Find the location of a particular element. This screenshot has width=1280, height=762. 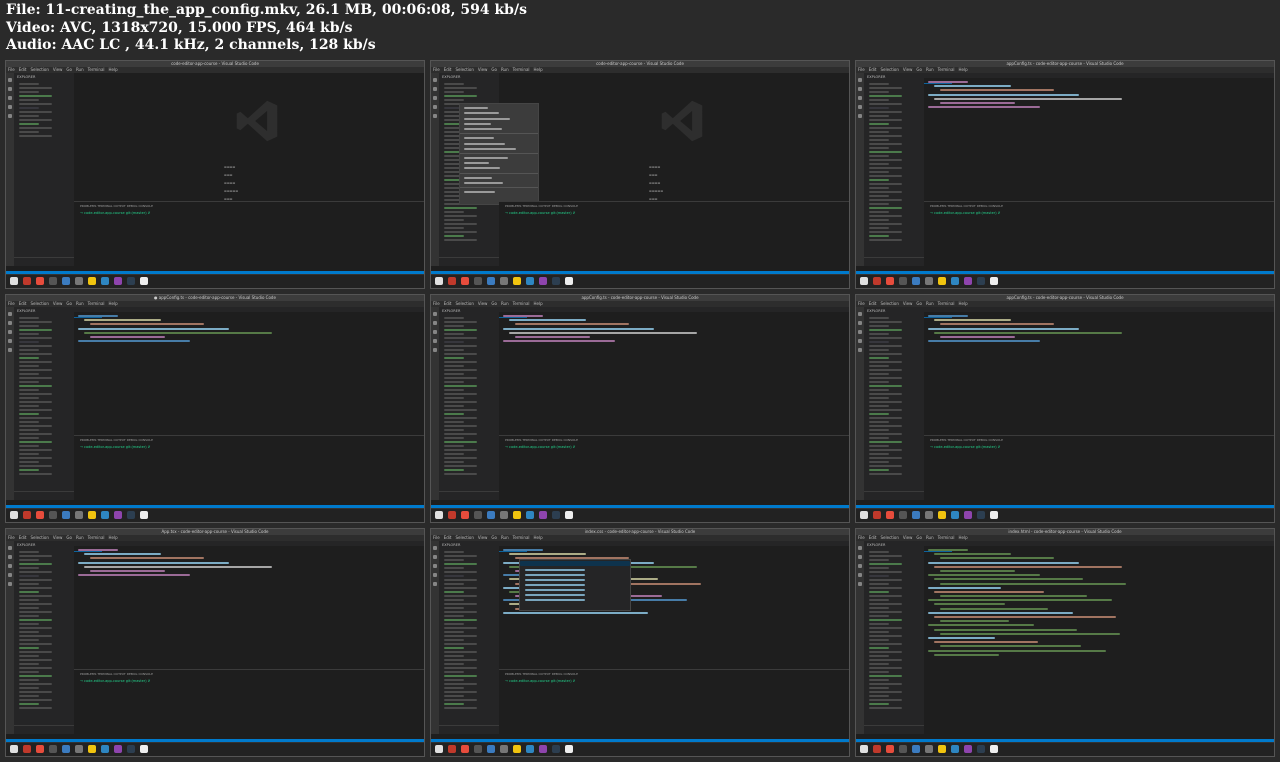

vscode-icon is located at coordinates (491, 515).